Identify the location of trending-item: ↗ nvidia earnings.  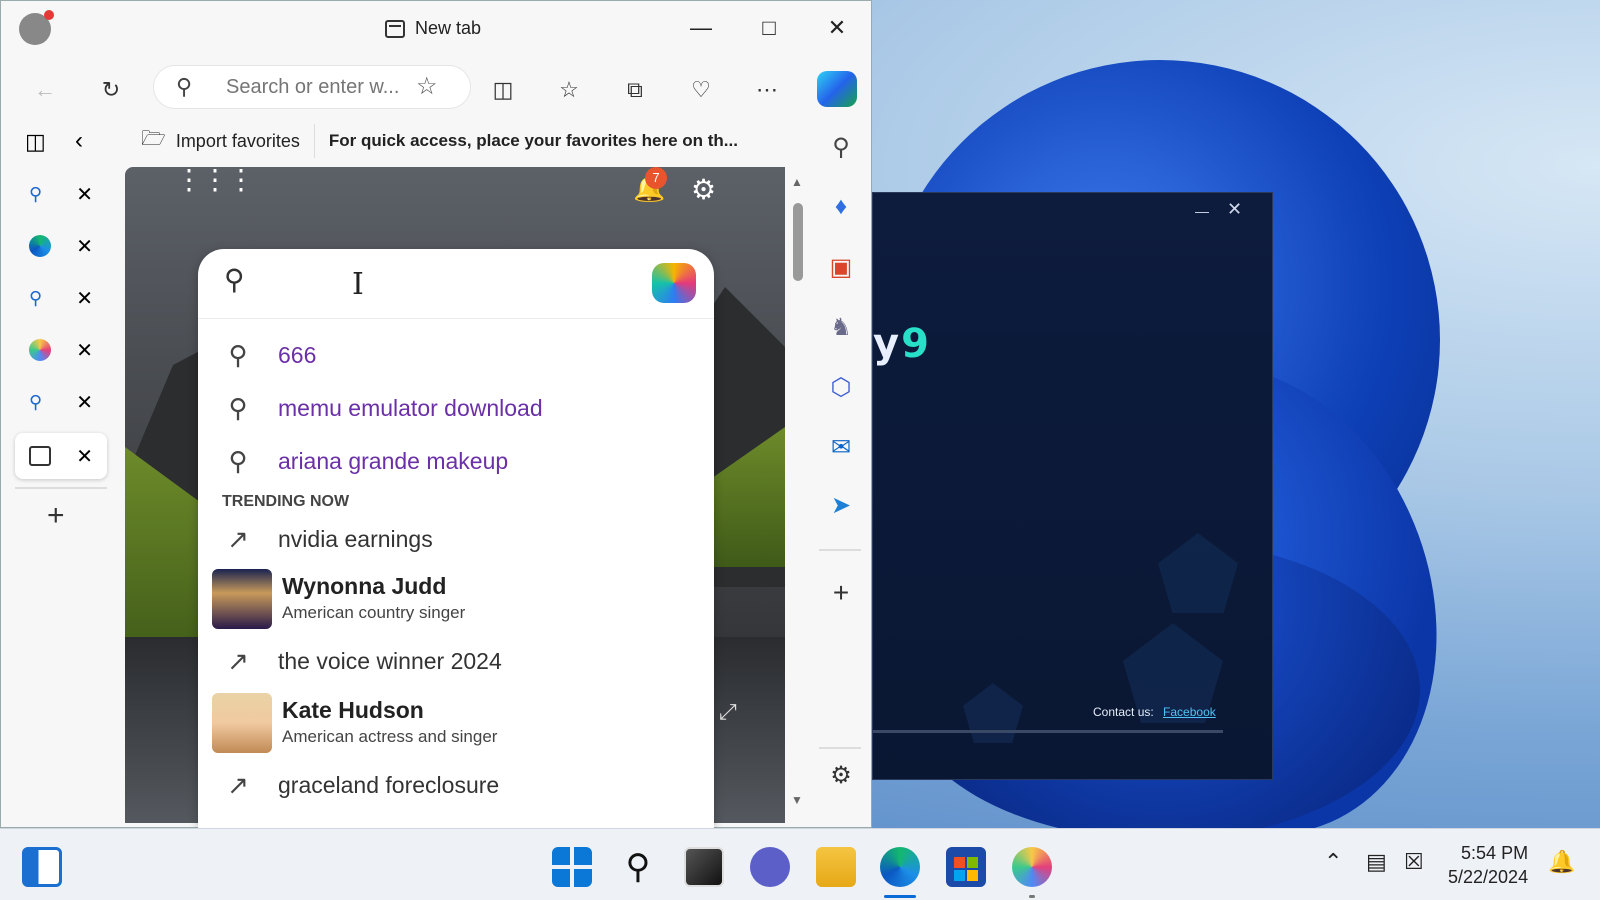
(456, 539).